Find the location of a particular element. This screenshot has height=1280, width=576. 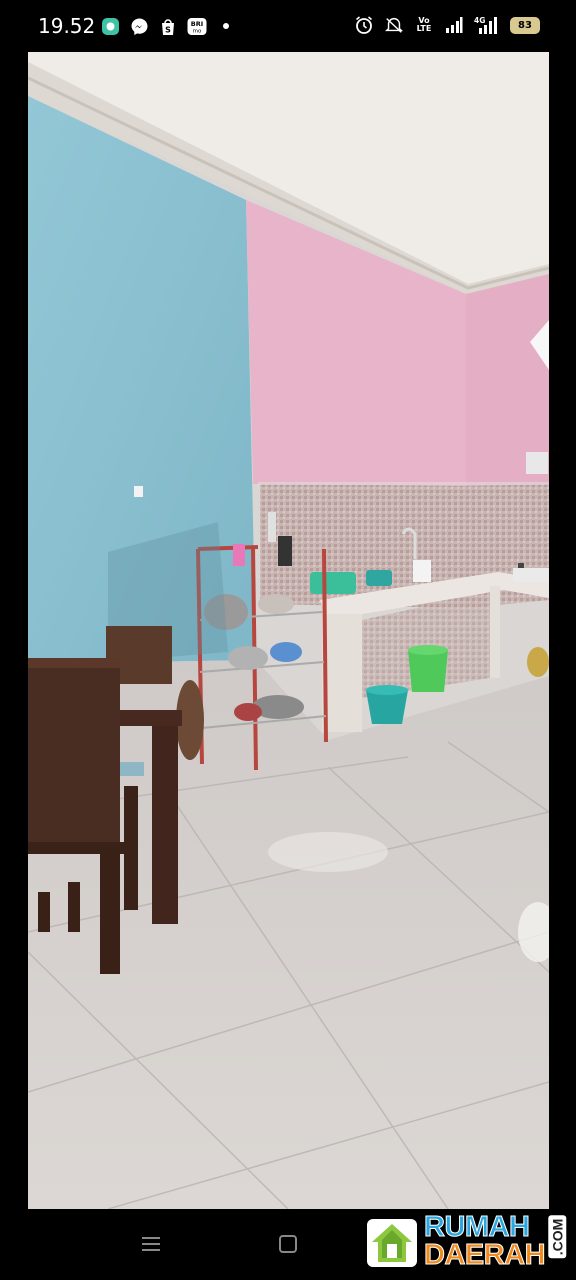

brimo-icon: BRI mo is located at coordinates (197, 26).